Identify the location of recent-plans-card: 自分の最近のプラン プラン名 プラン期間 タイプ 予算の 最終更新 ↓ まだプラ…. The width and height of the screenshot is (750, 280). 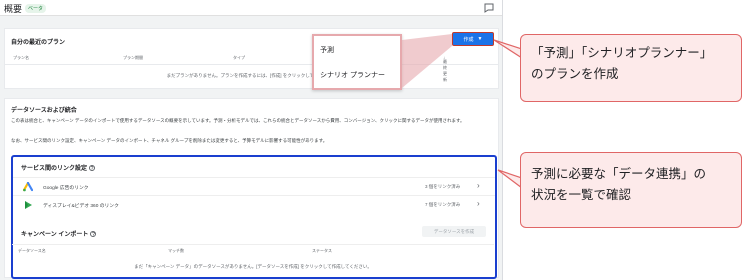
(251, 58).